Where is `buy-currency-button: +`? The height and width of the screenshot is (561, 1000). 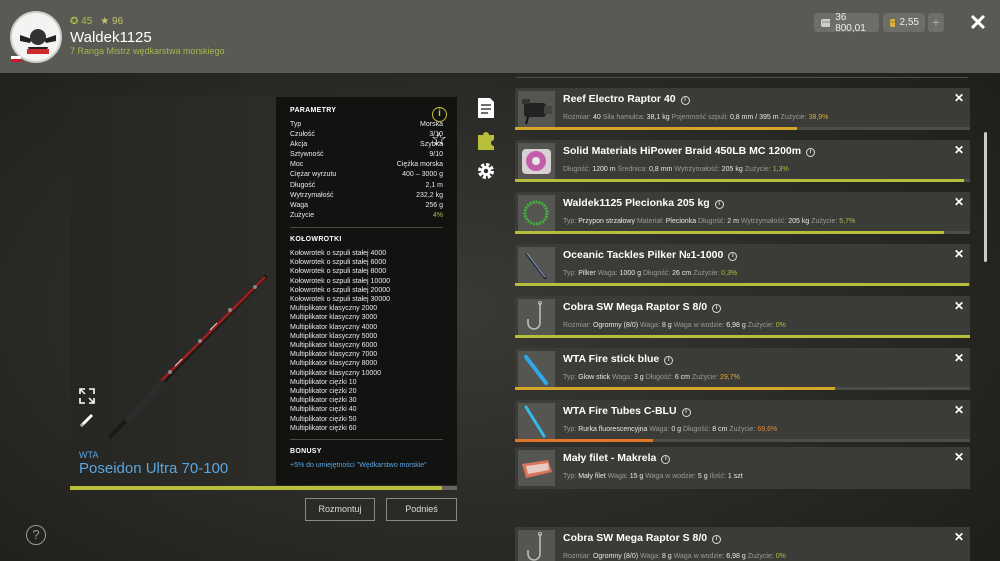
buy-currency-button: + is located at coordinates (936, 22).